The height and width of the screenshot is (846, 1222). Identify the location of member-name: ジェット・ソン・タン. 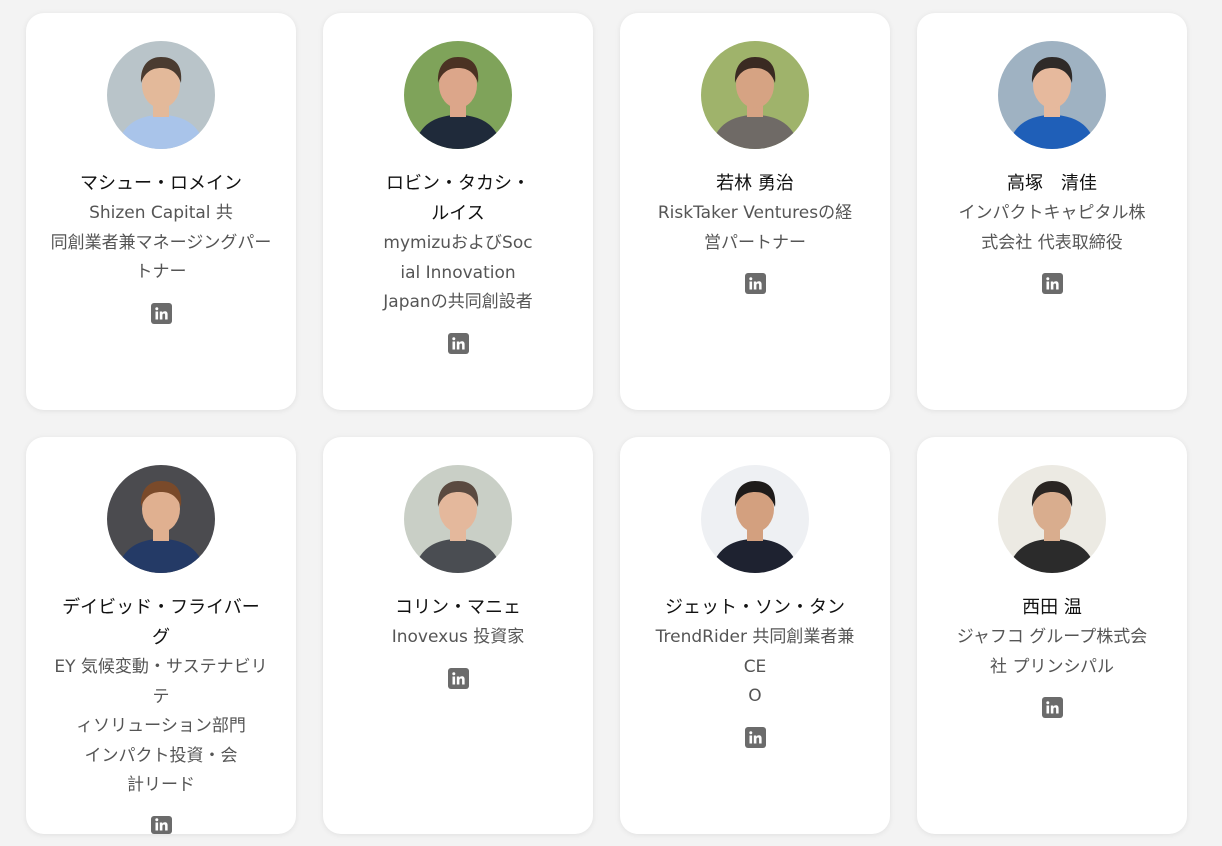
(755, 607).